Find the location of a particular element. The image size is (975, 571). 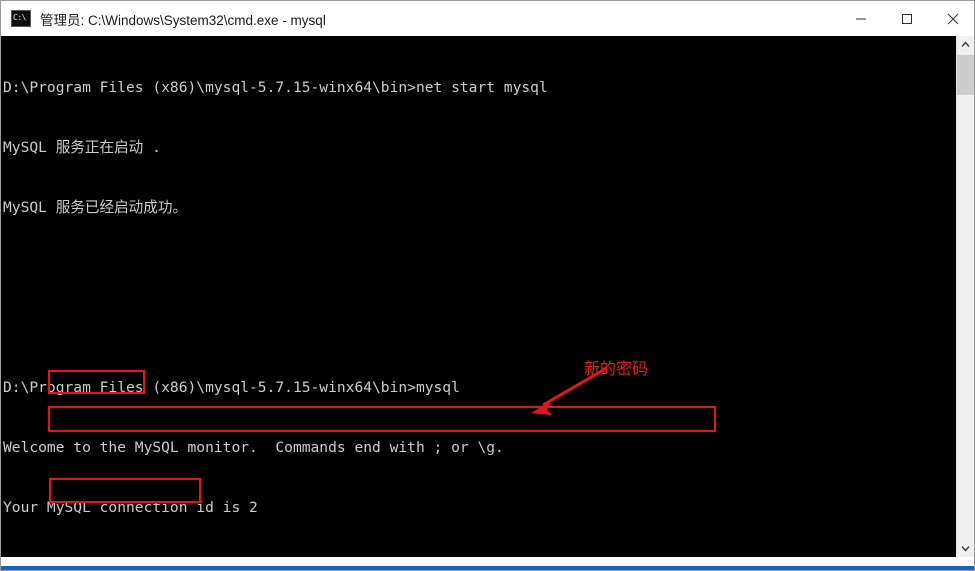

close-button is located at coordinates (952, 18).